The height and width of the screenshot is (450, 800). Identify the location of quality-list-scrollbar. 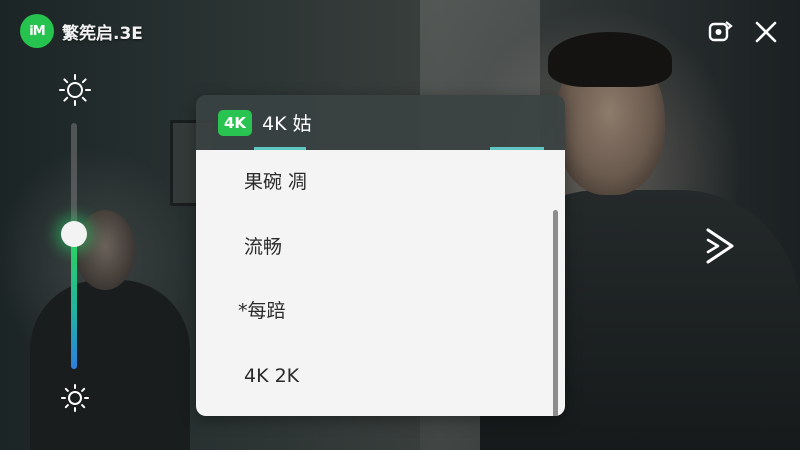
(555, 313).